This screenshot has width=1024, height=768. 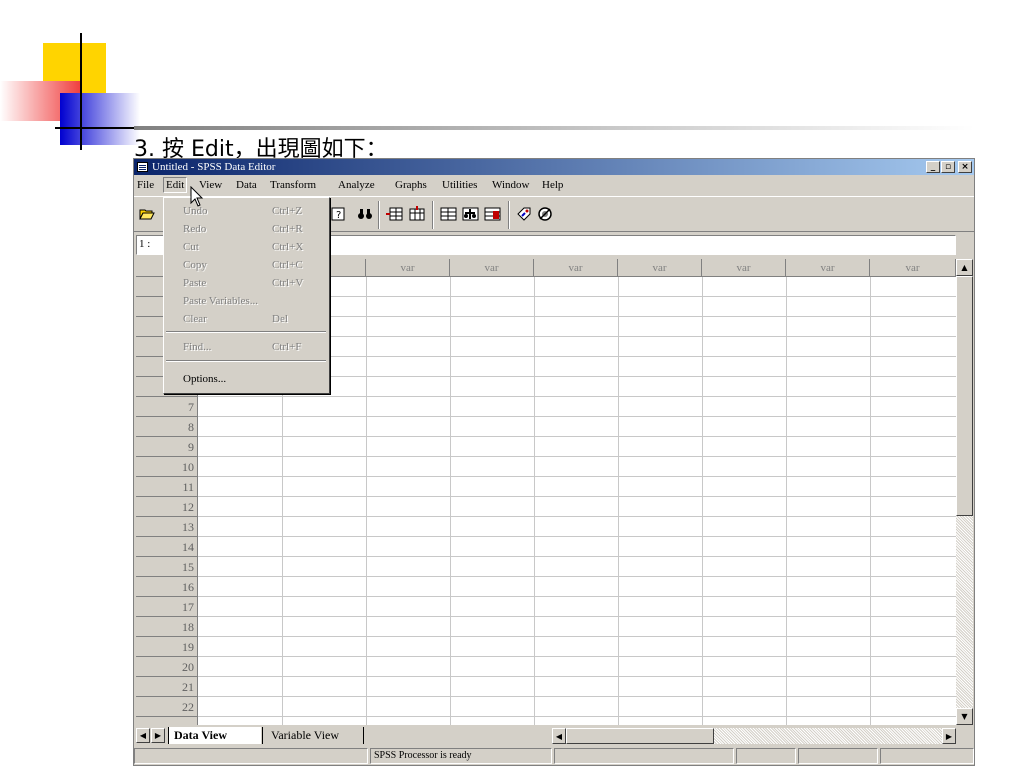 What do you see at coordinates (195, 229) in the screenshot?
I see `menu-item-redo-label: Redo` at bounding box center [195, 229].